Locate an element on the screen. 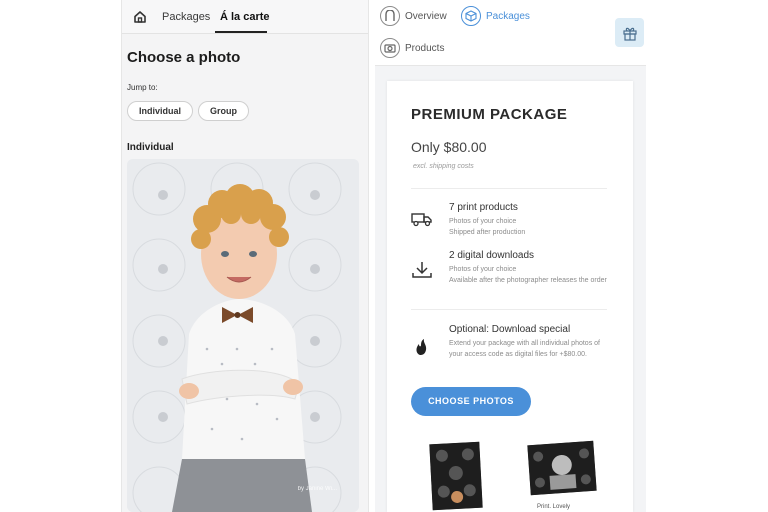 The width and height of the screenshot is (768, 512). gift-button is located at coordinates (629, 32).